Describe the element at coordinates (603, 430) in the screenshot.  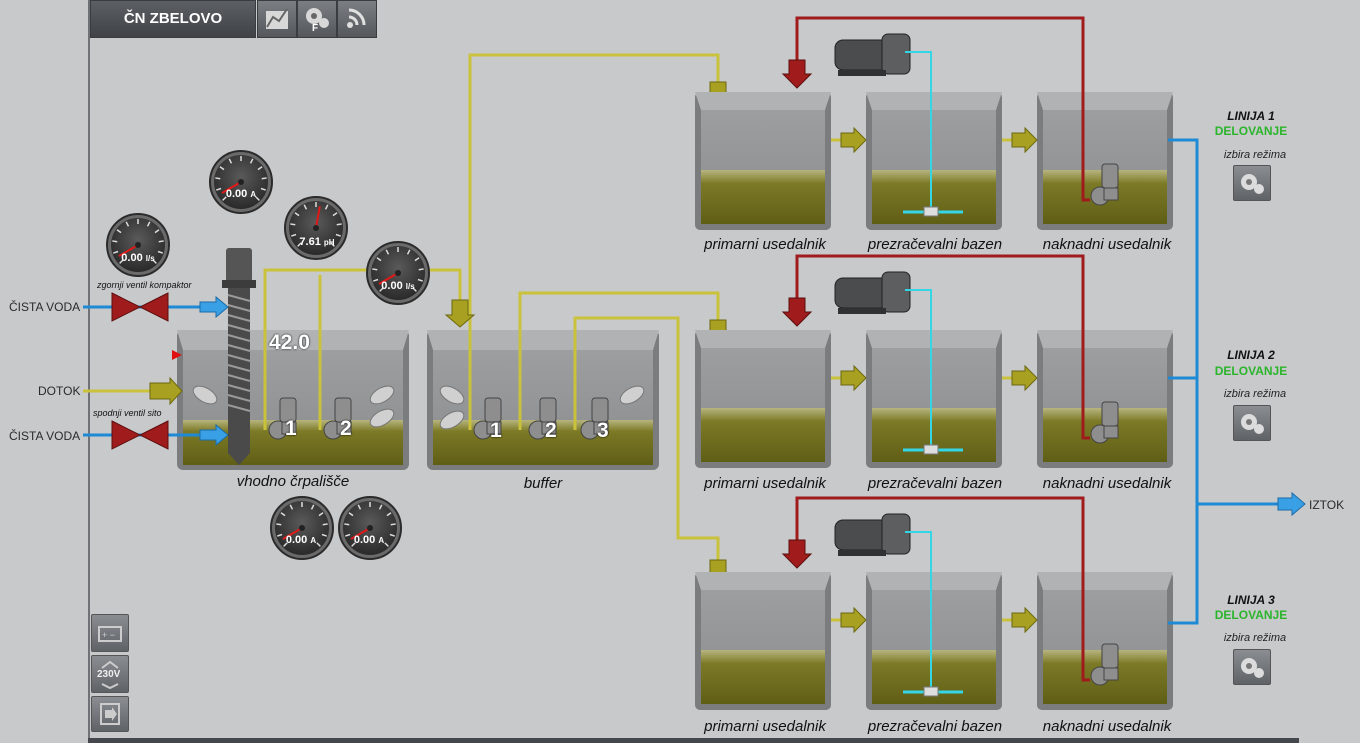
I see `buffer-pump-3-label: 3` at that location.